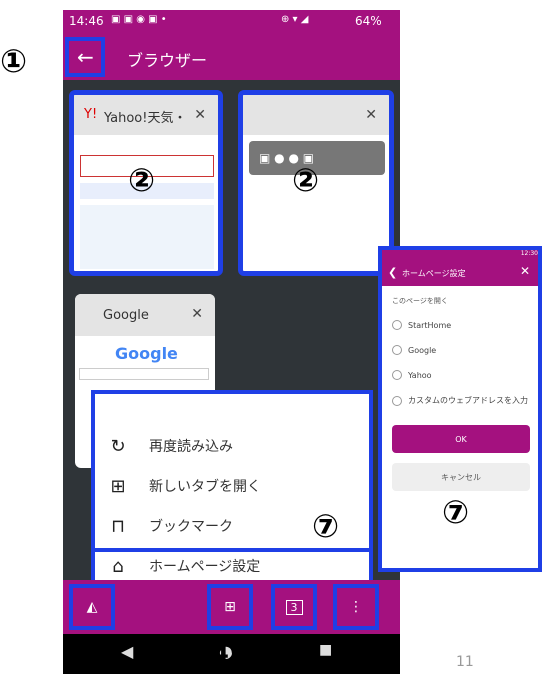 This screenshot has height=674, width=542. I want to click on tab-switcher-button: 3, so click(294, 607).